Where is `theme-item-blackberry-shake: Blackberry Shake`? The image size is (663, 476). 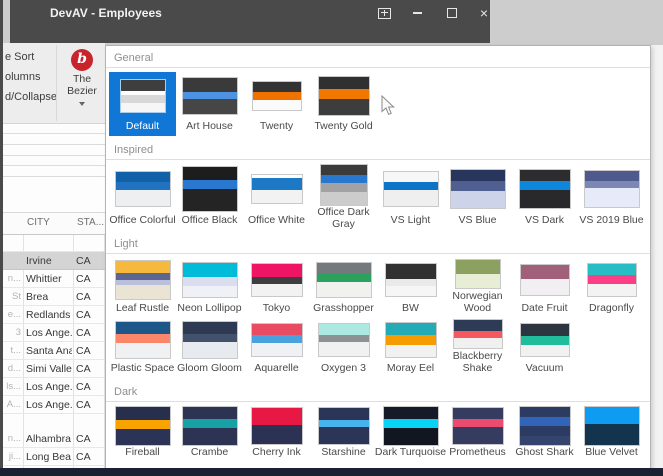
theme-item-blackberry-shake: Blackberry Shake is located at coordinates (477, 348).